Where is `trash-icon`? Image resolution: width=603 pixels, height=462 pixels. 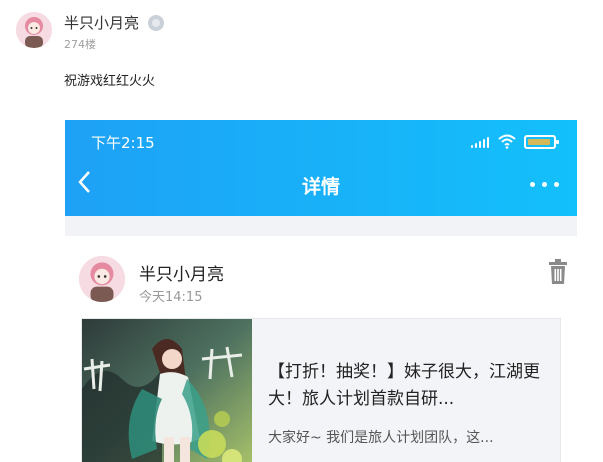
trash-icon is located at coordinates (558, 272).